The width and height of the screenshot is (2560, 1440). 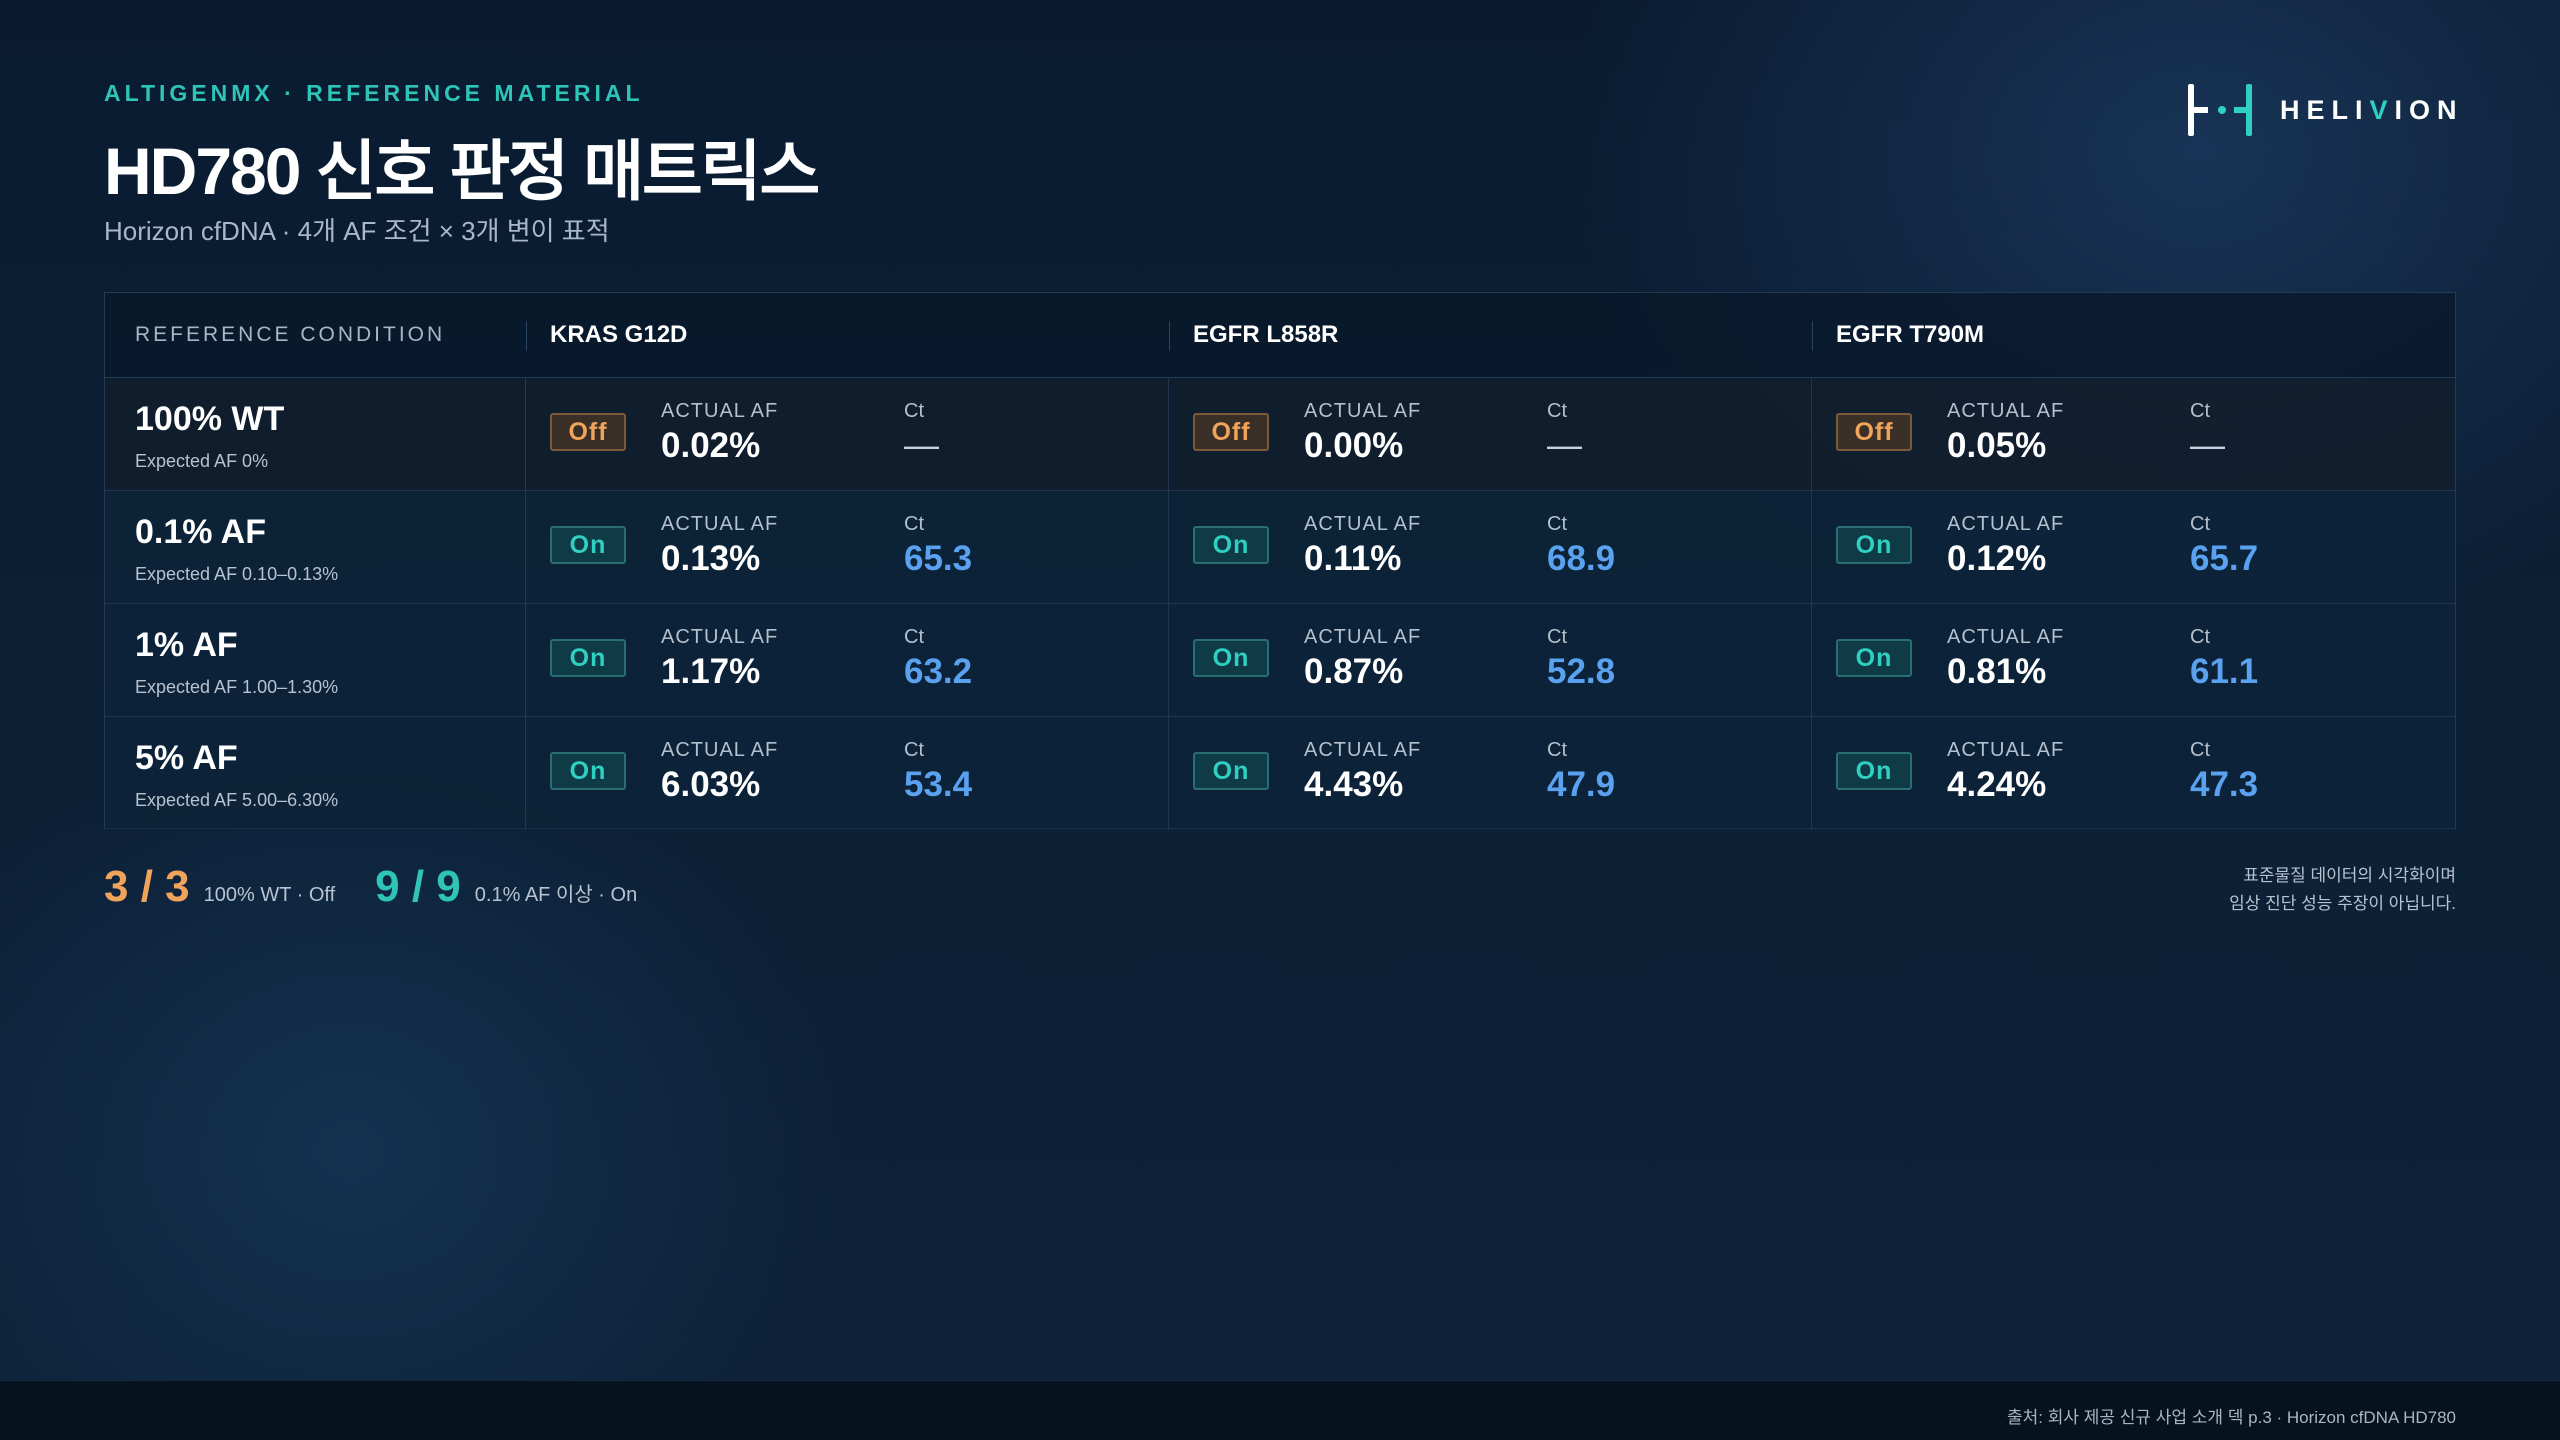 What do you see at coordinates (711, 784) in the screenshot?
I see `actual-af-value: 6.03%` at bounding box center [711, 784].